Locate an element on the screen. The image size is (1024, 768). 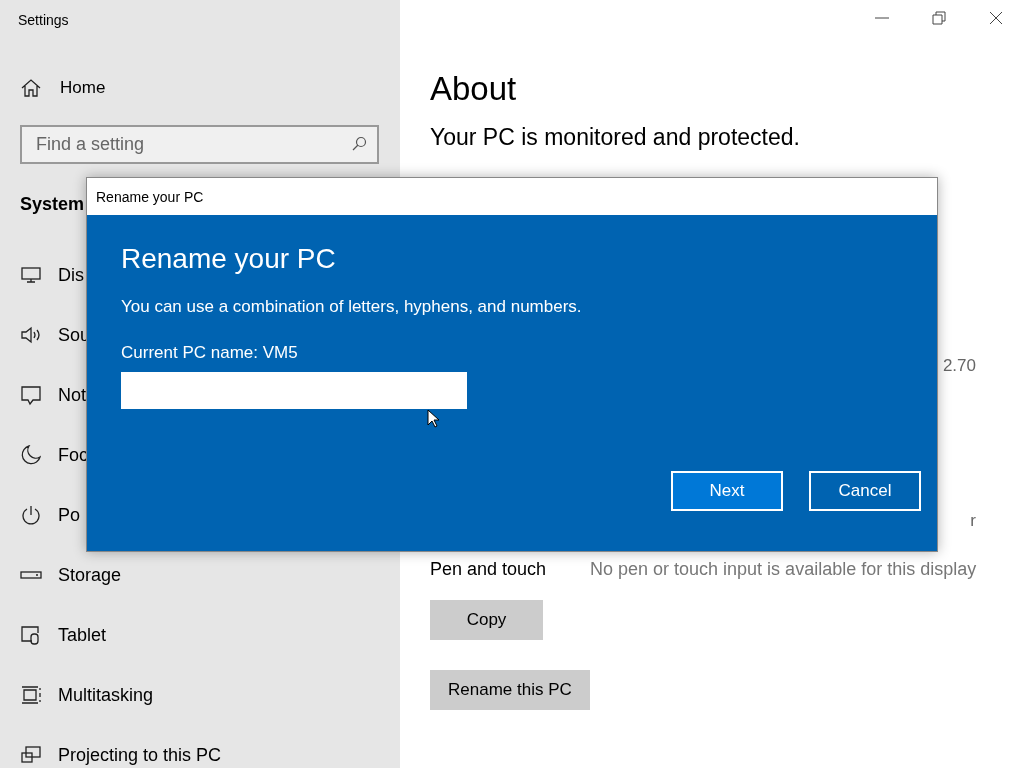
home-label: Home is located at coordinates (83, 88).